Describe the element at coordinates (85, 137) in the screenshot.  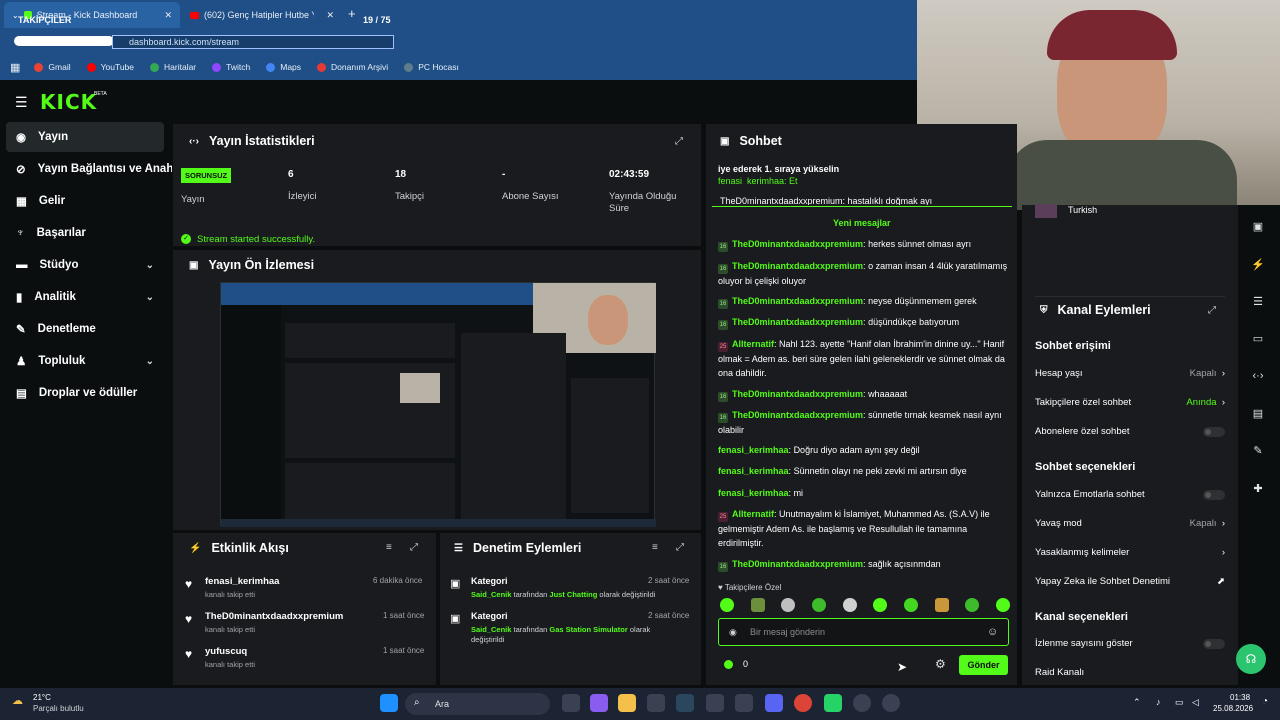
I see `sidebar-item-yayin: ◉ Yayın` at that location.